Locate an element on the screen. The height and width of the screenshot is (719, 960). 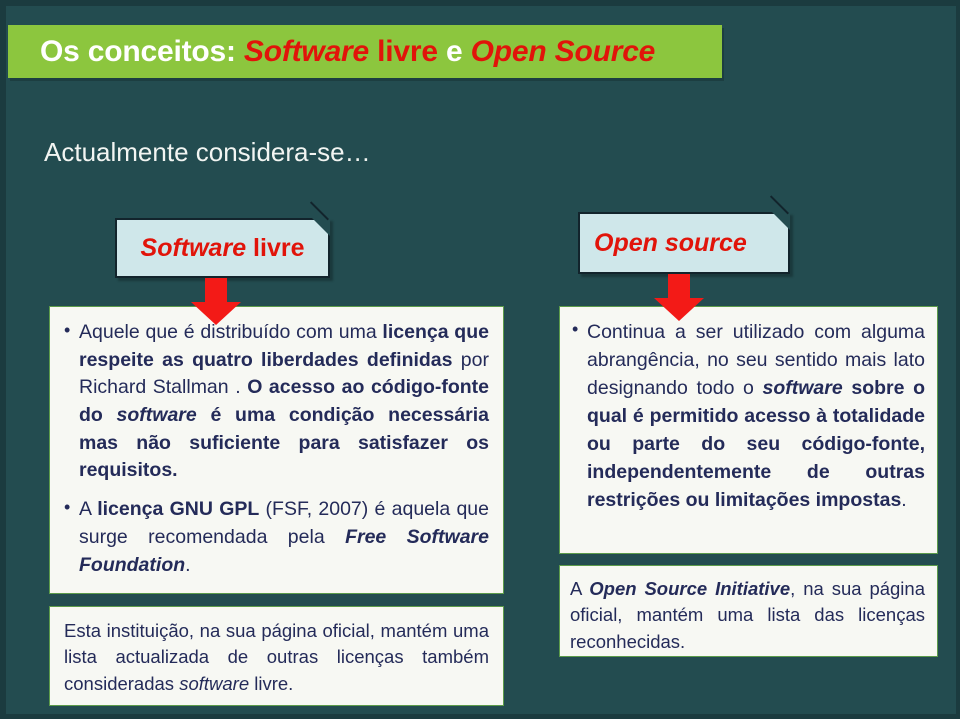
title-prefix: Os conceitos: is located at coordinates (142, 51).